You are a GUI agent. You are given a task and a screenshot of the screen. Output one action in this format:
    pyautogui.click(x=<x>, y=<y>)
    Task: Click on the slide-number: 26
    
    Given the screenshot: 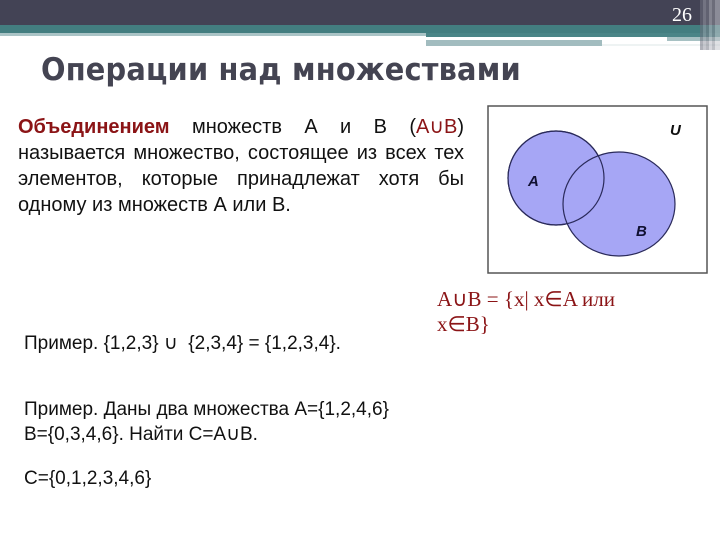 What is the action you would take?
    pyautogui.click(x=682, y=15)
    